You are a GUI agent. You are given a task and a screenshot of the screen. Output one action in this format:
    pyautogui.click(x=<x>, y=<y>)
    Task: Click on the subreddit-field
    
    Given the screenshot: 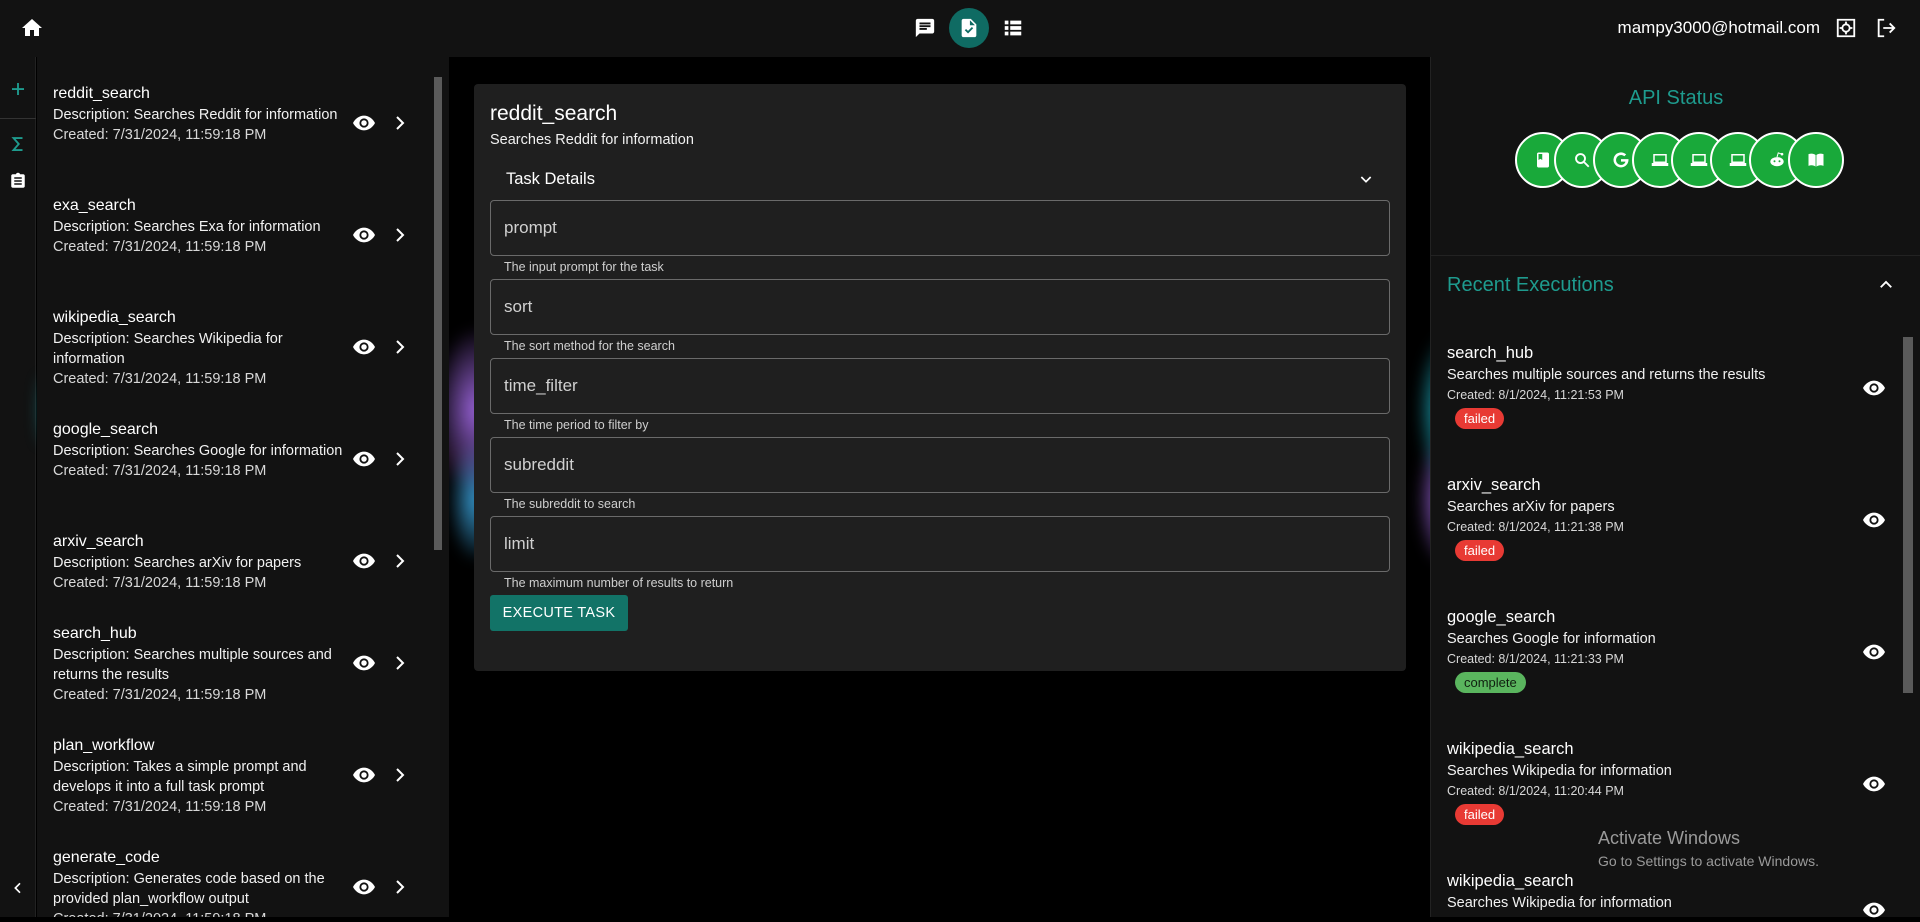 What is the action you would take?
    pyautogui.click(x=940, y=465)
    